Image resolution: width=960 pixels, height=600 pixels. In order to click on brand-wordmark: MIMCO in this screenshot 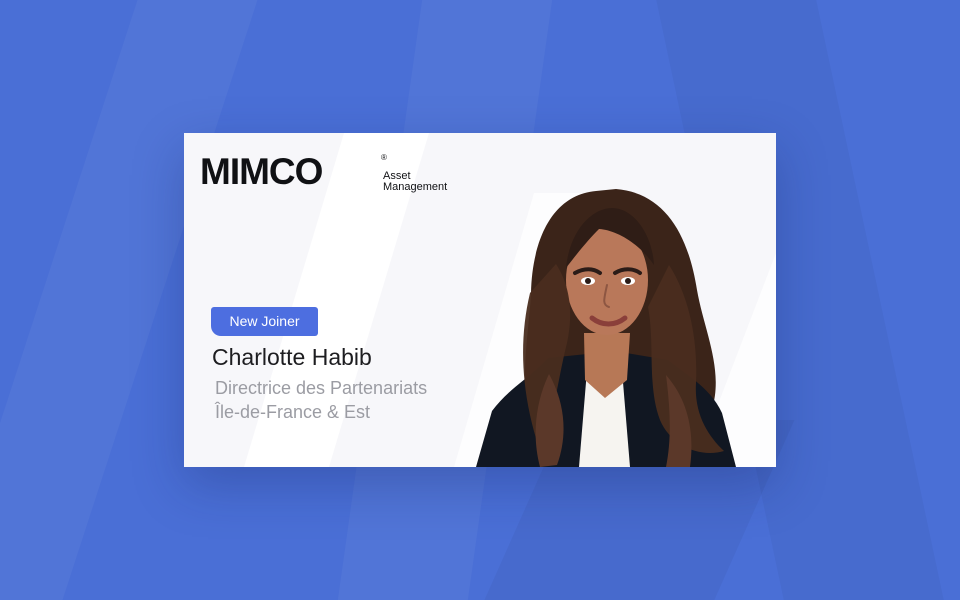, I will do `click(261, 171)`.